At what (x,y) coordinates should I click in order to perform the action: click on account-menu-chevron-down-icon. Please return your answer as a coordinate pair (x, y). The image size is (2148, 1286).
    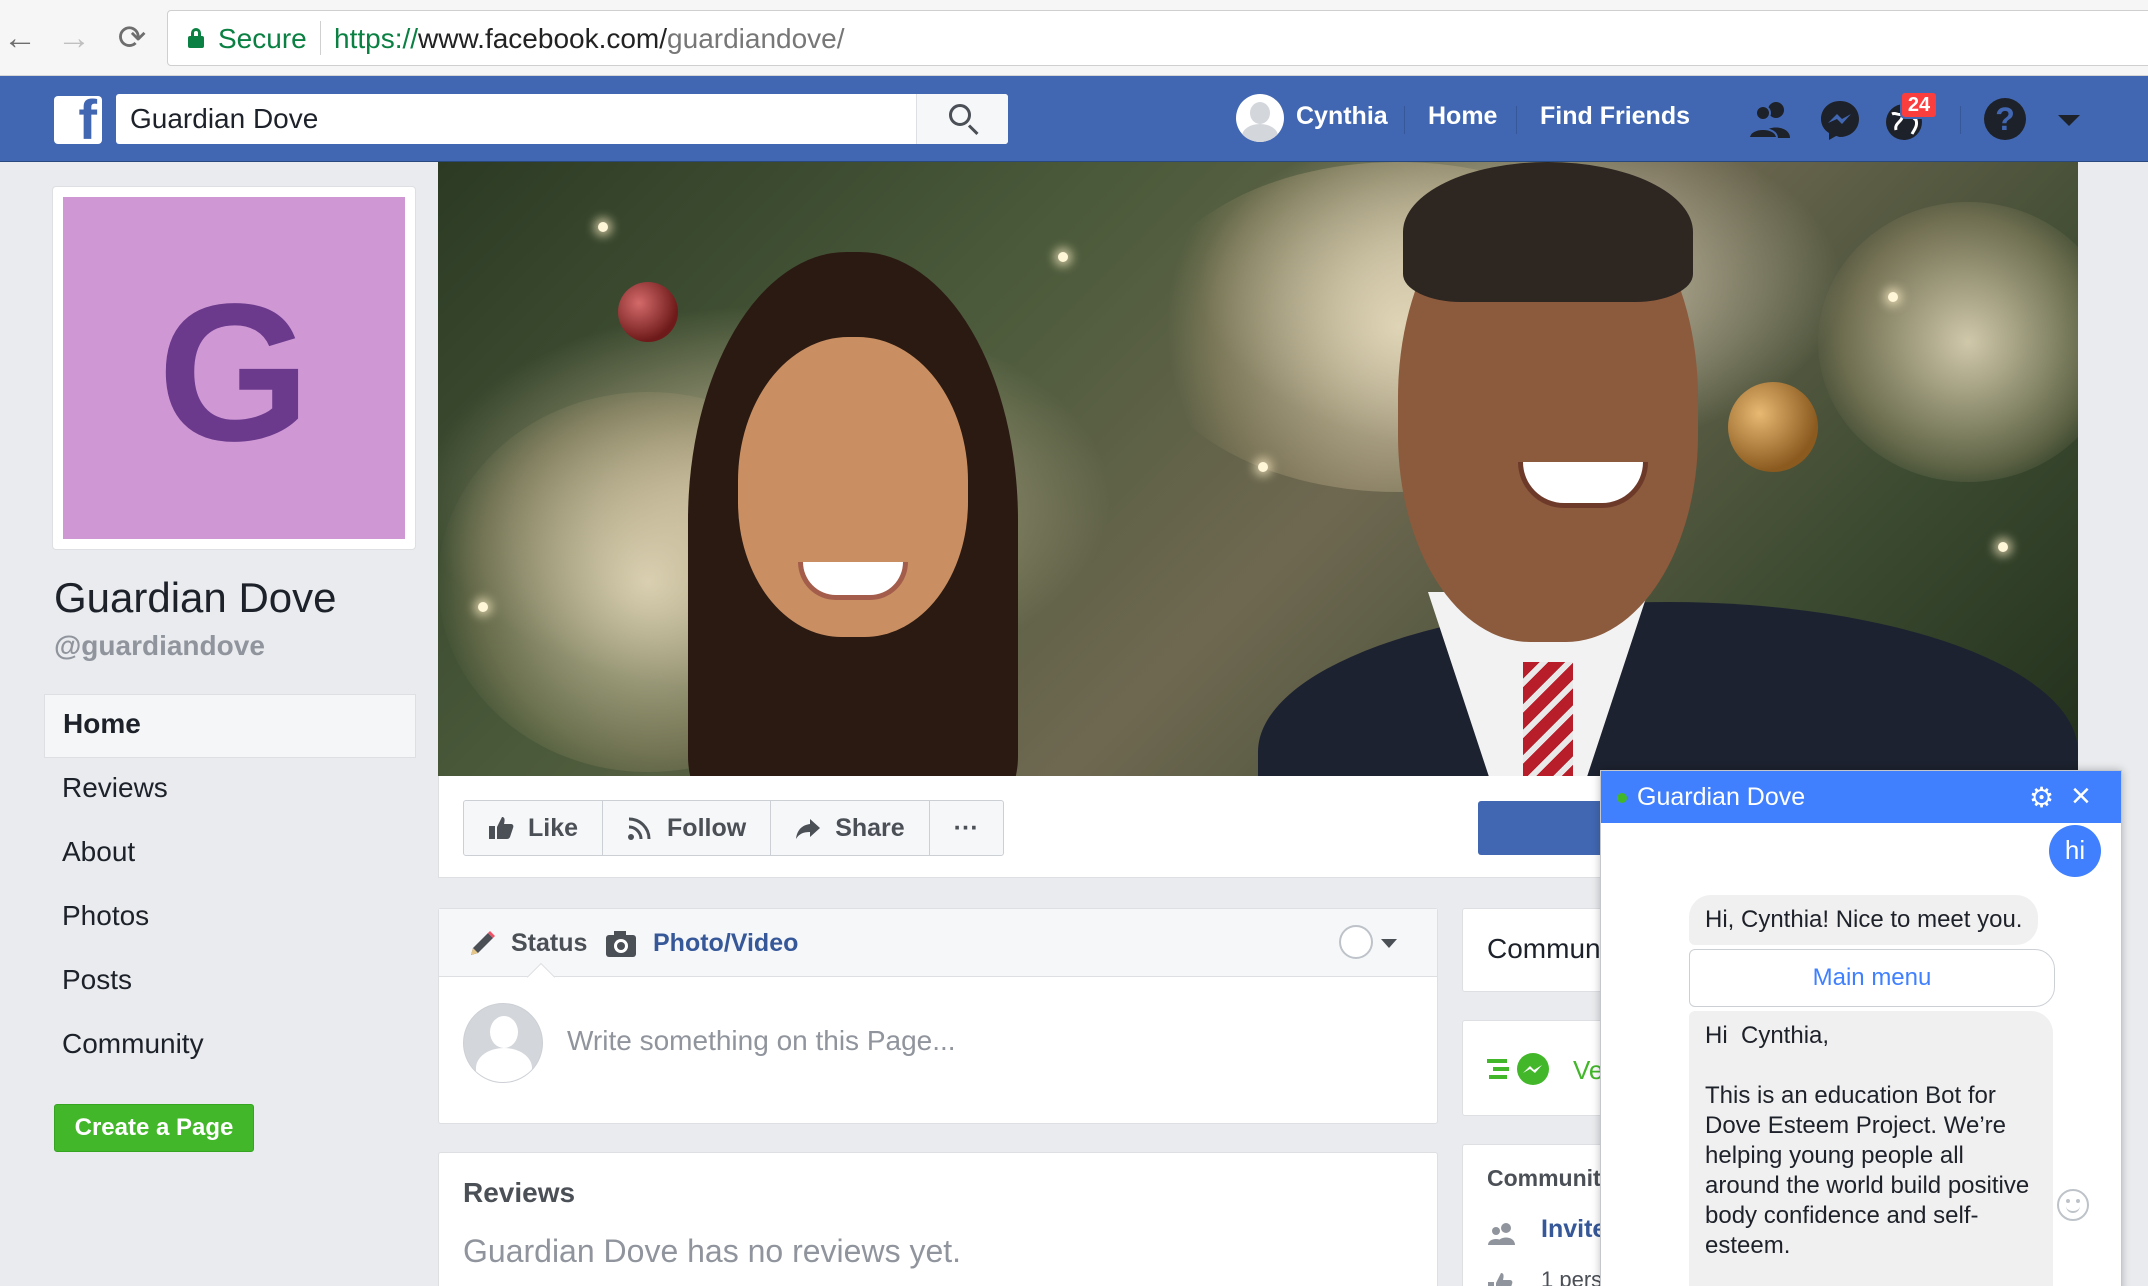
    Looking at the image, I should click on (2069, 120).